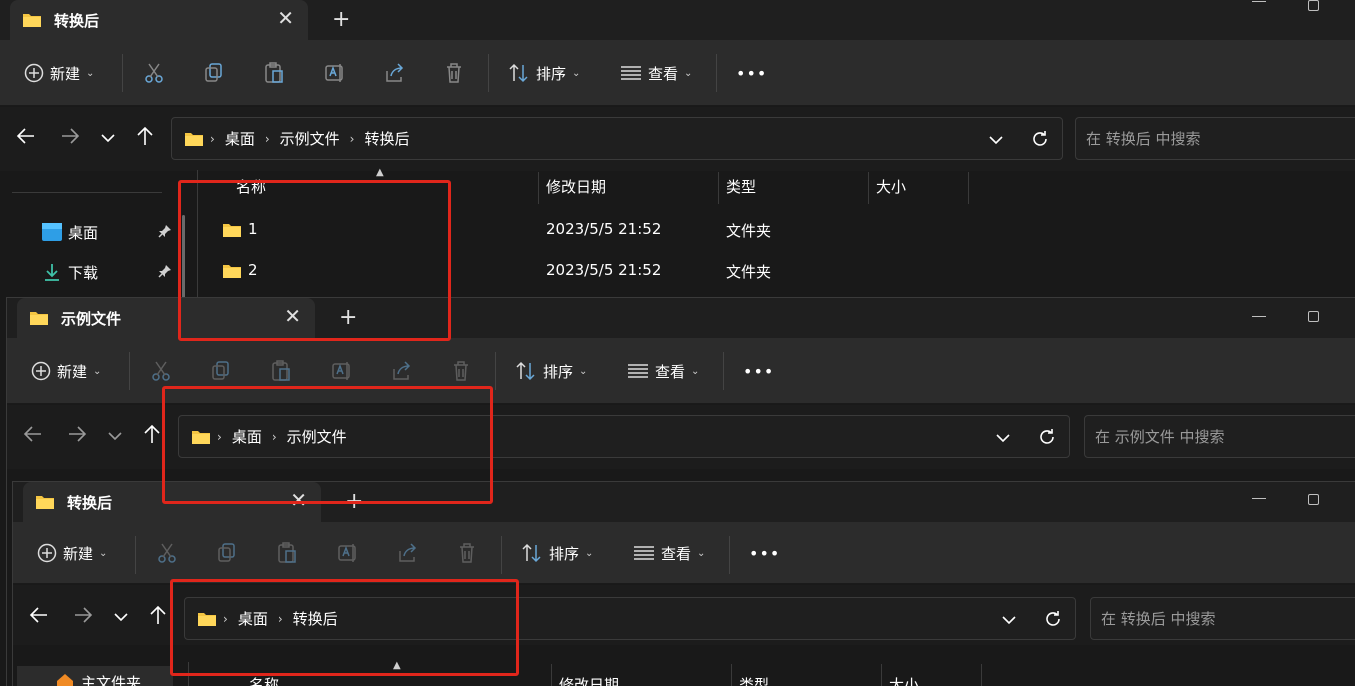  What do you see at coordinates (1219, 436) in the screenshot?
I see `search-input: 在 示例文件 中搜索` at bounding box center [1219, 436].